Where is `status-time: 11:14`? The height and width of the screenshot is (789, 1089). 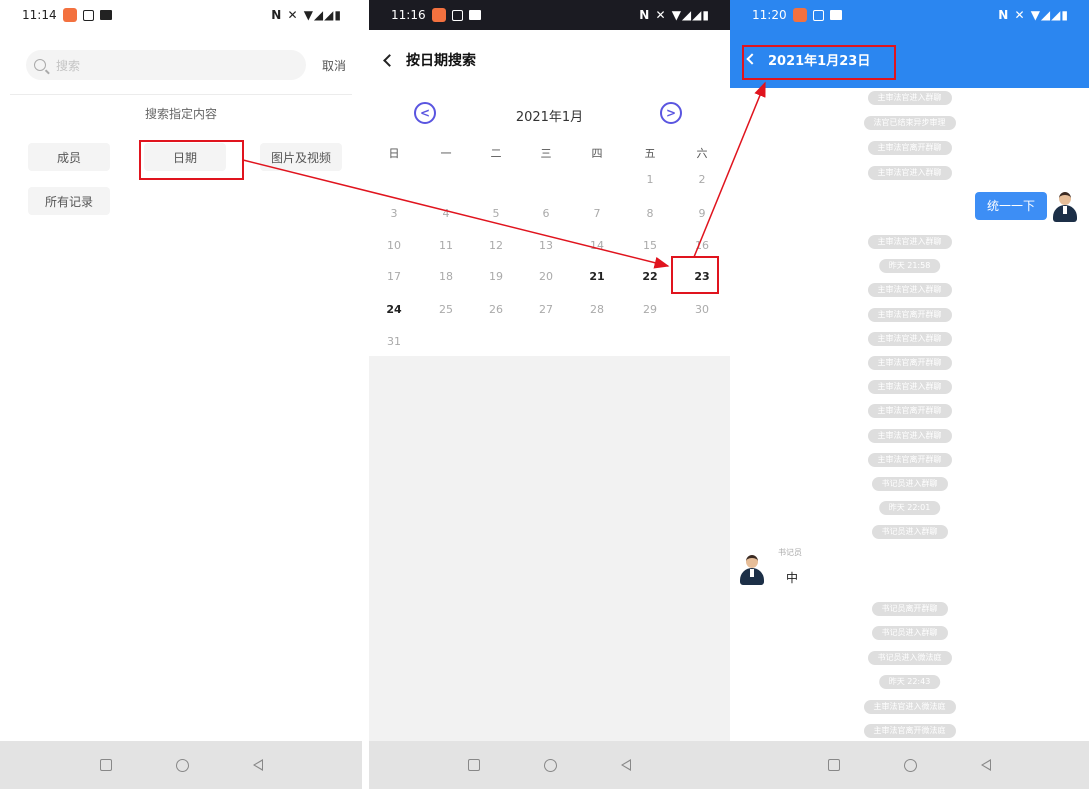
status-time: 11:14 is located at coordinates (39, 15).